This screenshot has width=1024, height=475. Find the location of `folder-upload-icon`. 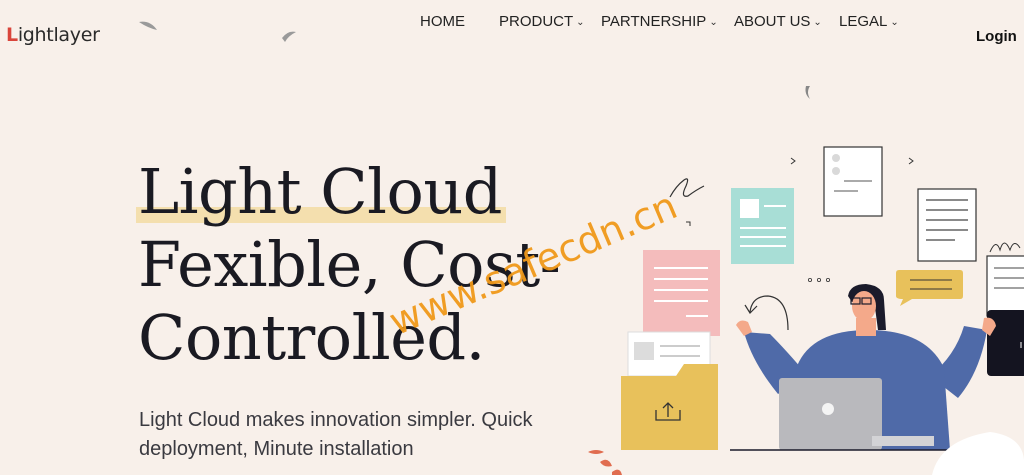

folder-upload-icon is located at coordinates (669, 407).